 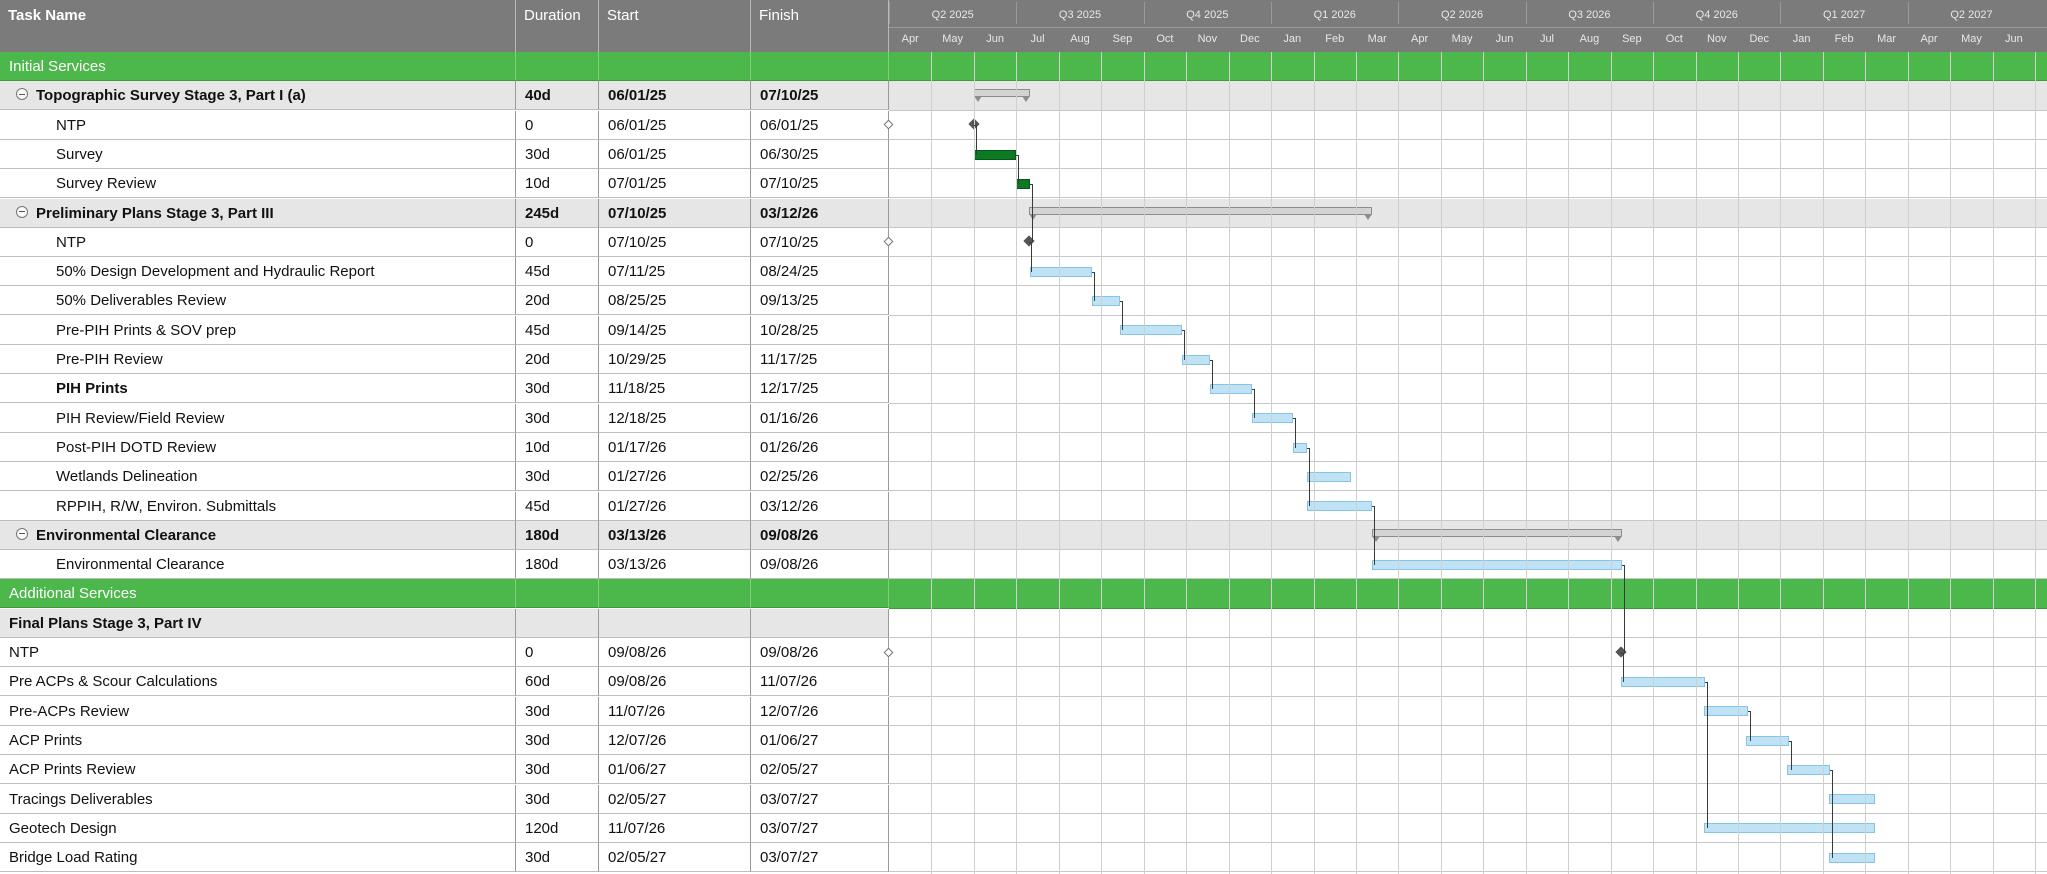 I want to click on task-row: Tracings Deliverables 30d 02/05/27 03/07/27, so click(x=1023, y=799).